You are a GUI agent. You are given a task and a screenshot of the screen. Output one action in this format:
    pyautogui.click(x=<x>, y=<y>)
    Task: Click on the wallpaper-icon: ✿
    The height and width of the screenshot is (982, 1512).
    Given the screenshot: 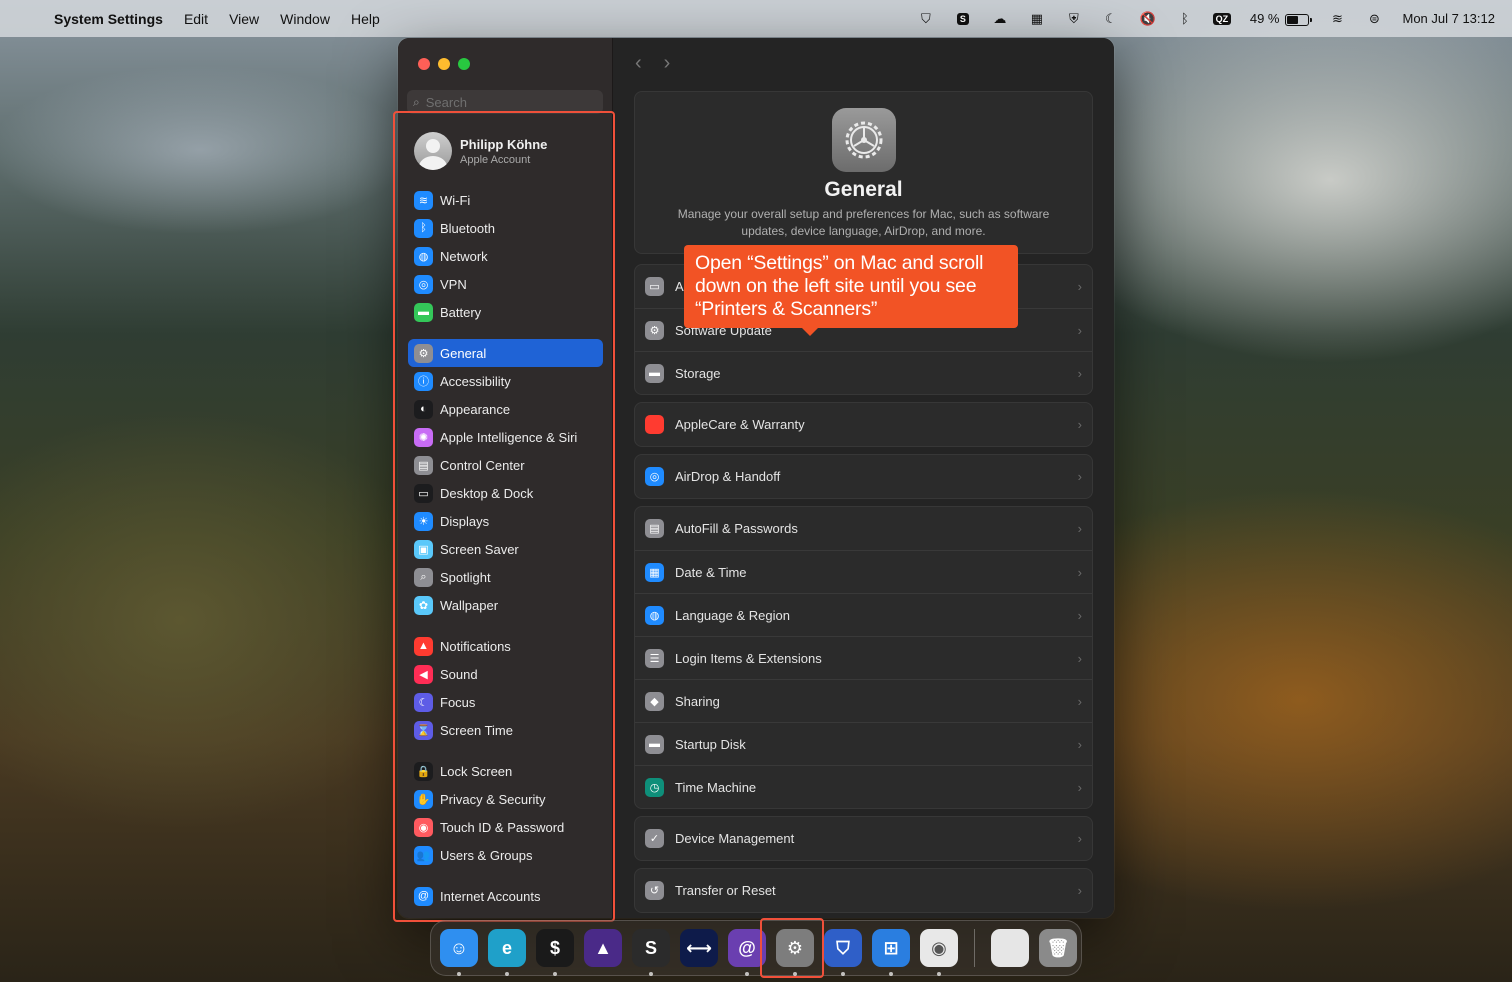 What is the action you would take?
    pyautogui.click(x=423, y=605)
    